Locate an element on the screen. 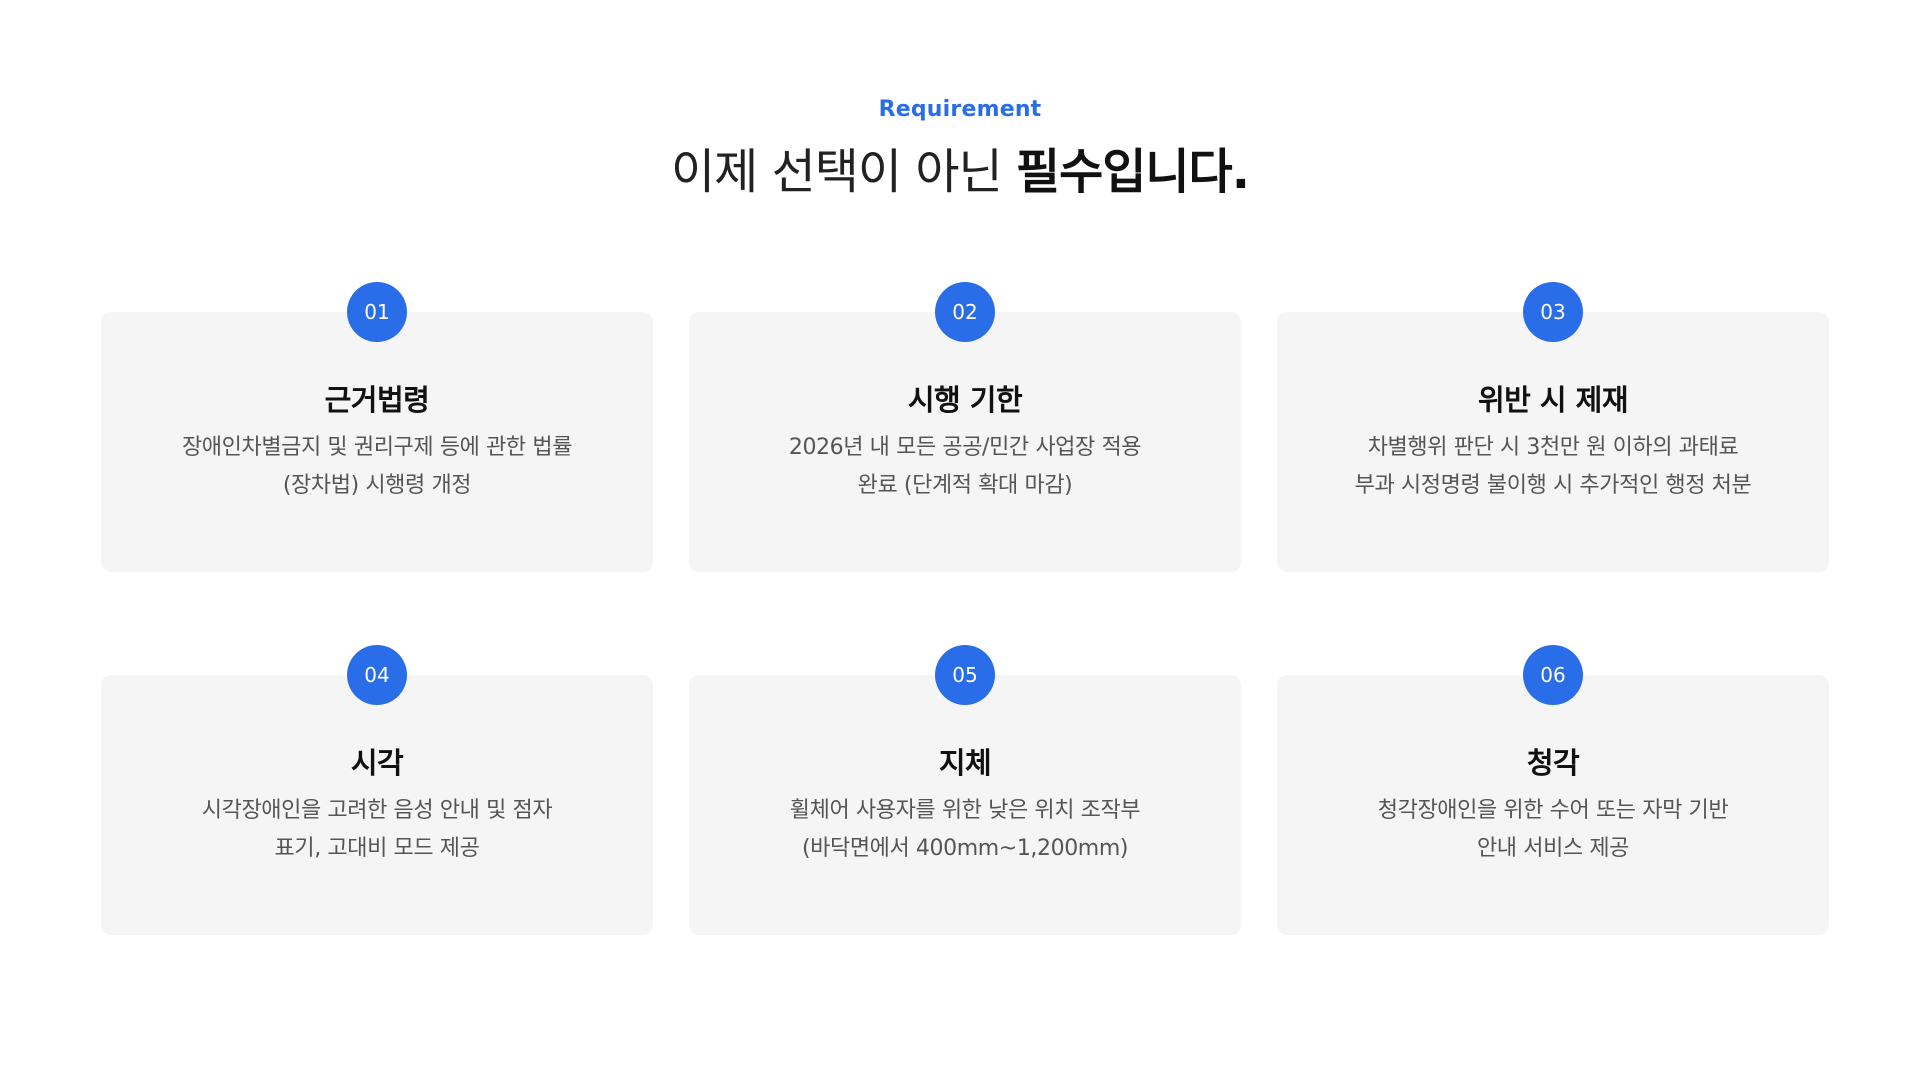 Image resolution: width=1920 pixels, height=1080 pixels. card-title: 지체 is located at coordinates (965, 763).